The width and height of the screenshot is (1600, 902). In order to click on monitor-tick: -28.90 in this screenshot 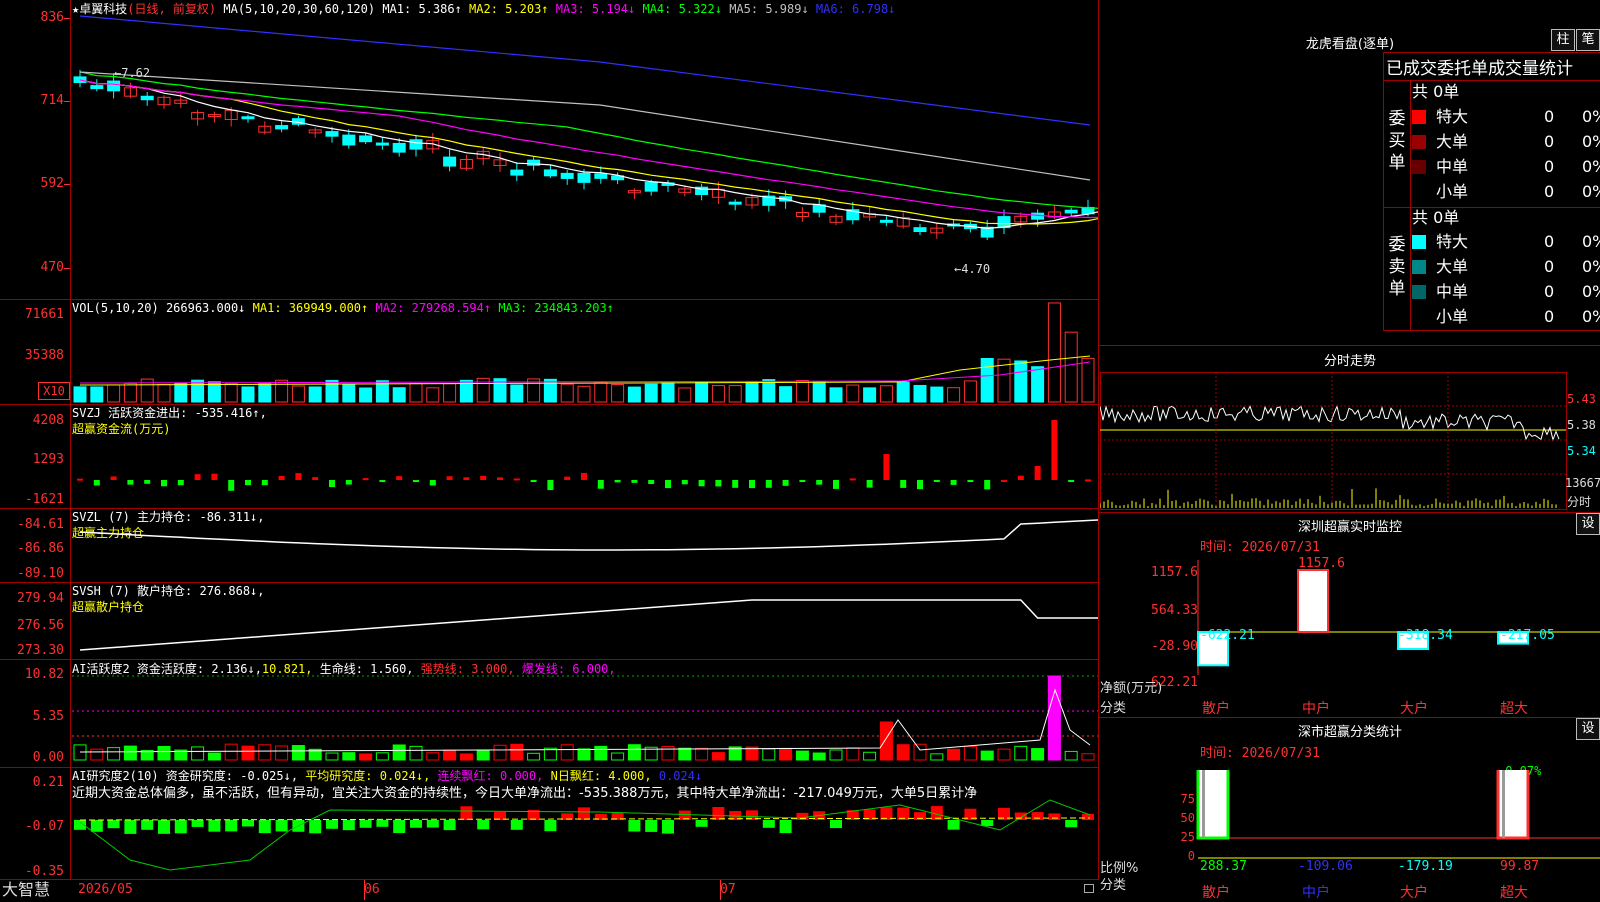, I will do `click(1174, 646)`.